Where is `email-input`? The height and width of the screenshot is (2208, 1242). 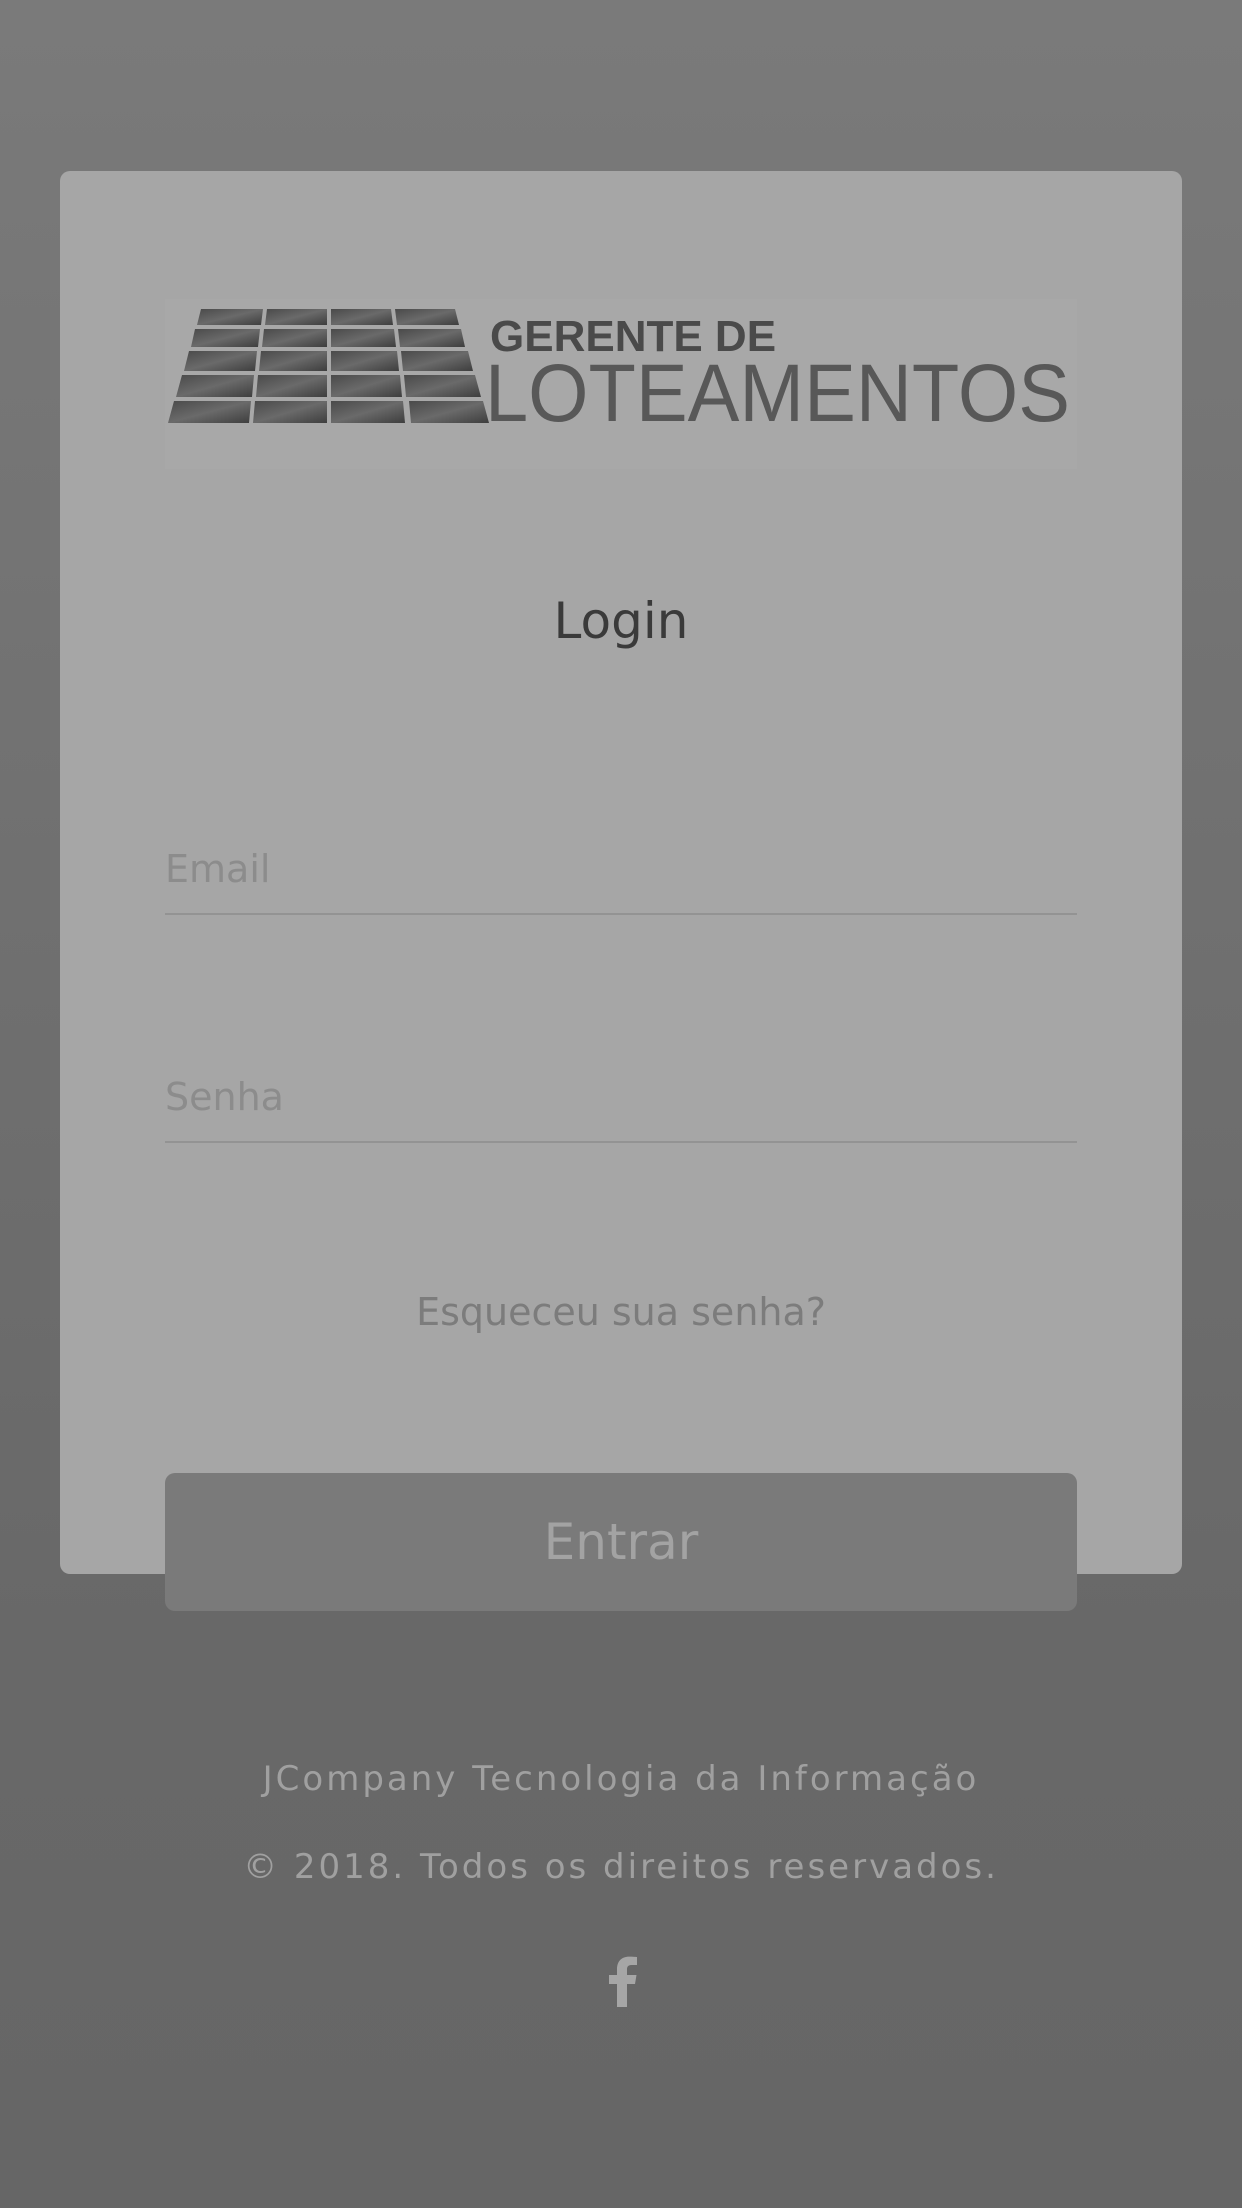
email-input is located at coordinates (621, 869).